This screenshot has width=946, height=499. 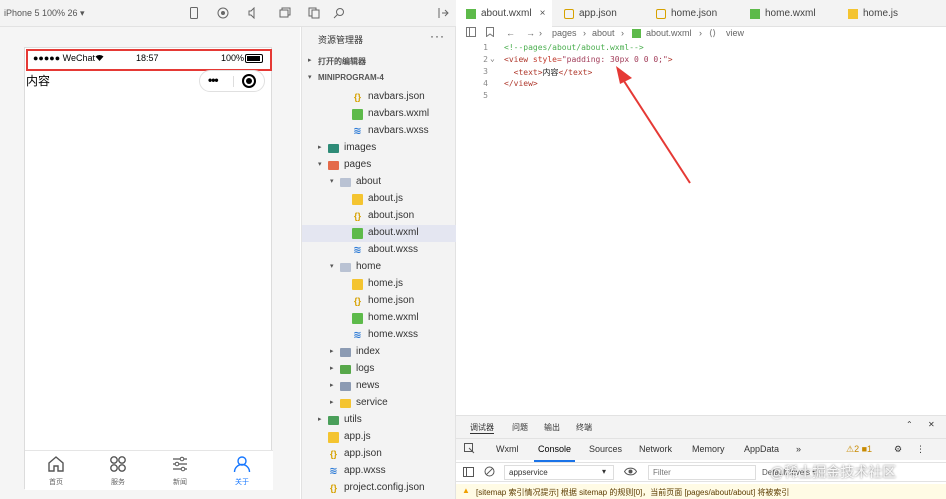 I want to click on tab-news: 新闻, so click(x=180, y=471).